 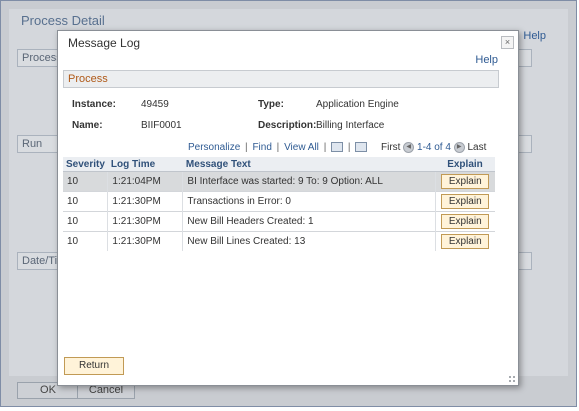 I want to click on severity-header: Severity, so click(x=85, y=164).